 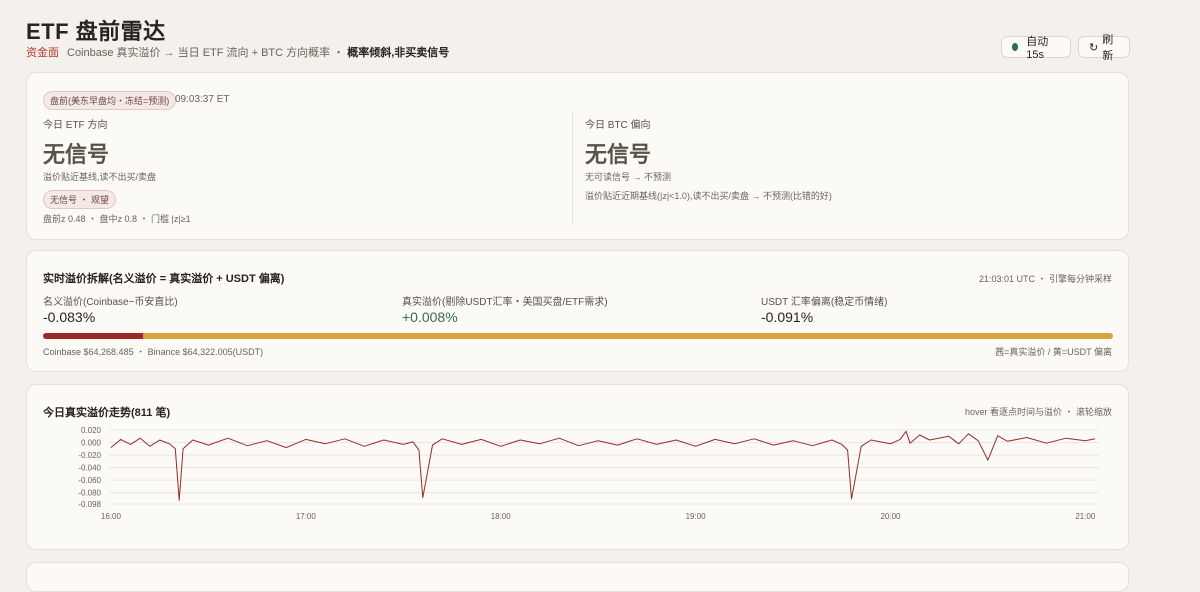 I want to click on premium-meta: 21:03:01 UTC ・ 引擎每分钟采样, so click(x=1045, y=279).